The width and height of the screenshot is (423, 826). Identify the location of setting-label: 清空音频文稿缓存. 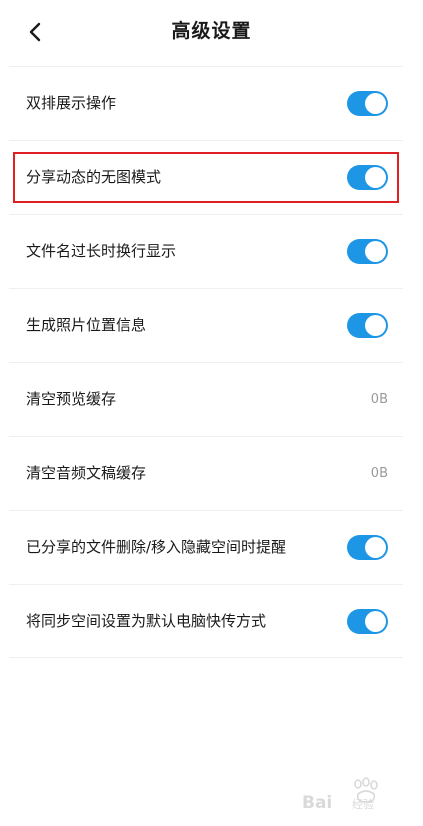
(86, 473).